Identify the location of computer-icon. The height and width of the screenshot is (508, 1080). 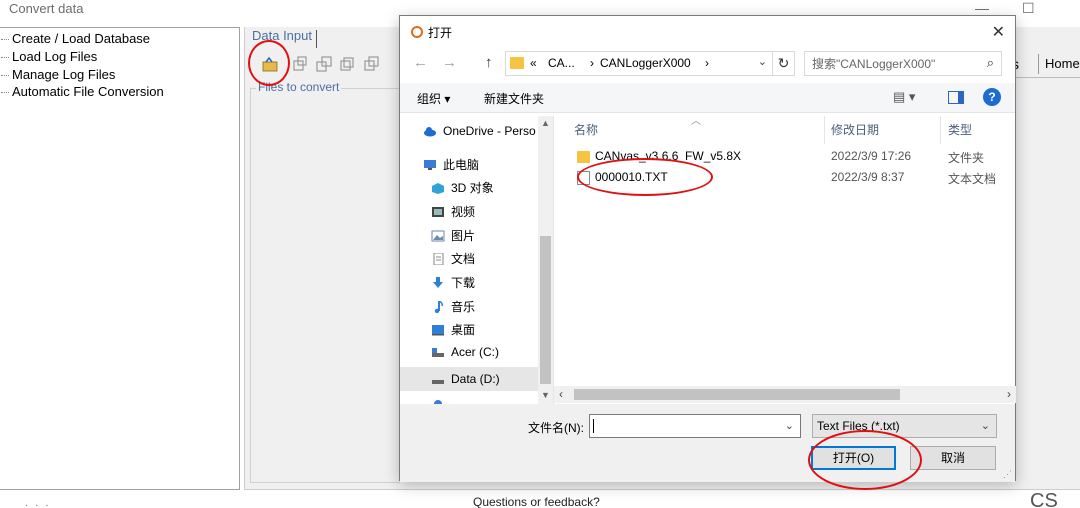
(430, 164).